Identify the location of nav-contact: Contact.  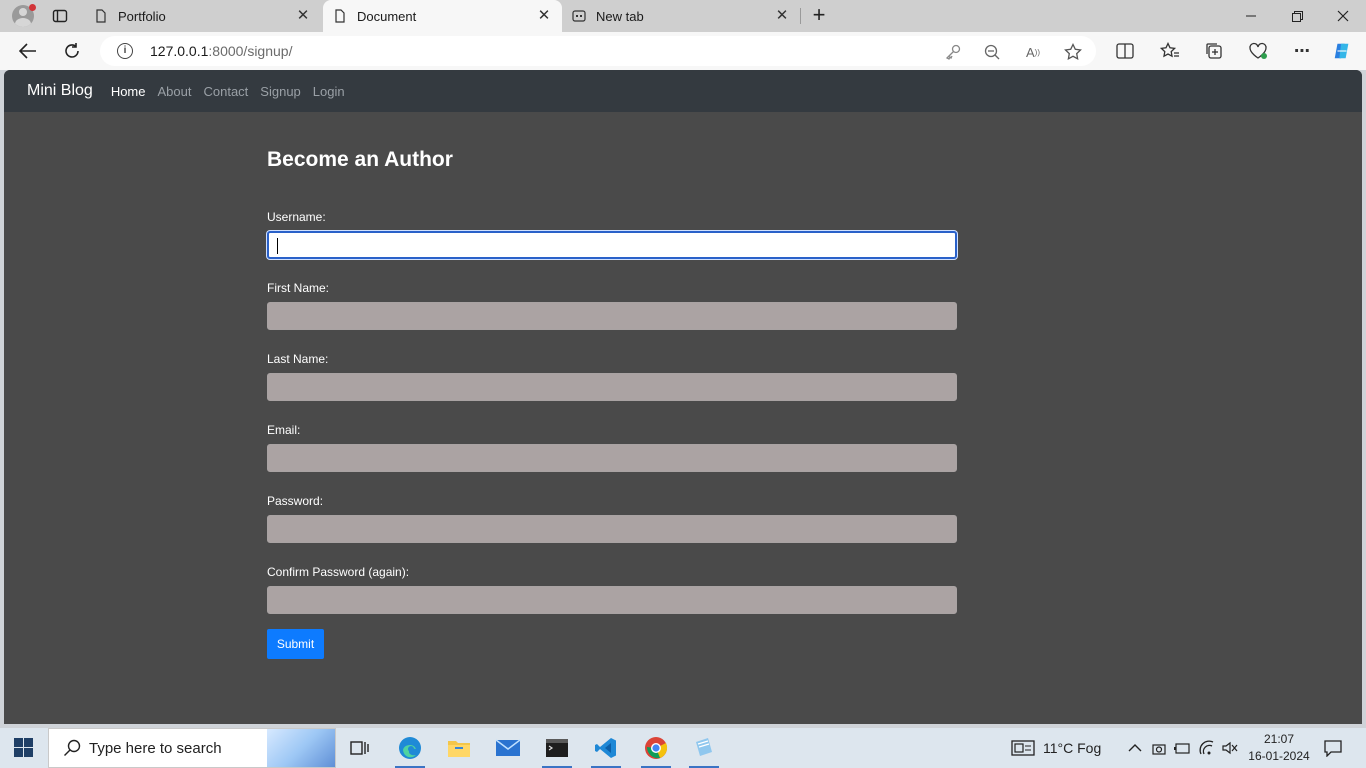
(225, 91).